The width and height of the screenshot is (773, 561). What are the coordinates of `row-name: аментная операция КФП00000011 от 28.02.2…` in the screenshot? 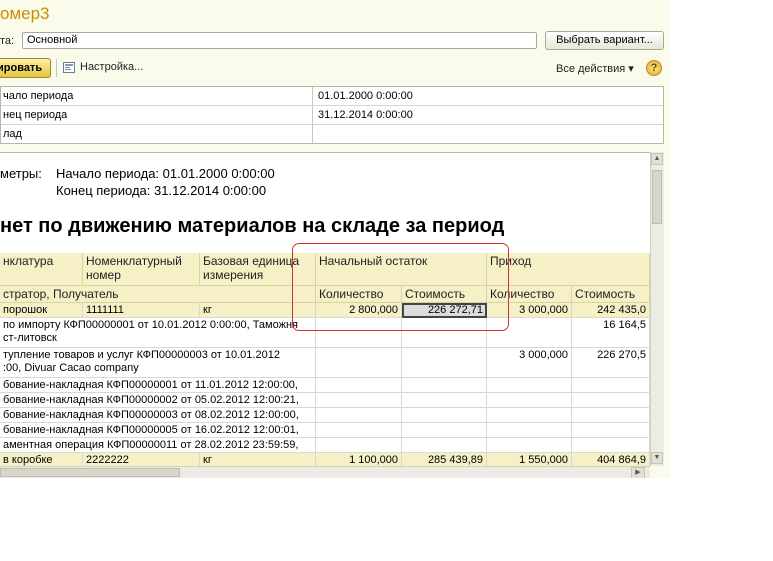 It's located at (158, 445).